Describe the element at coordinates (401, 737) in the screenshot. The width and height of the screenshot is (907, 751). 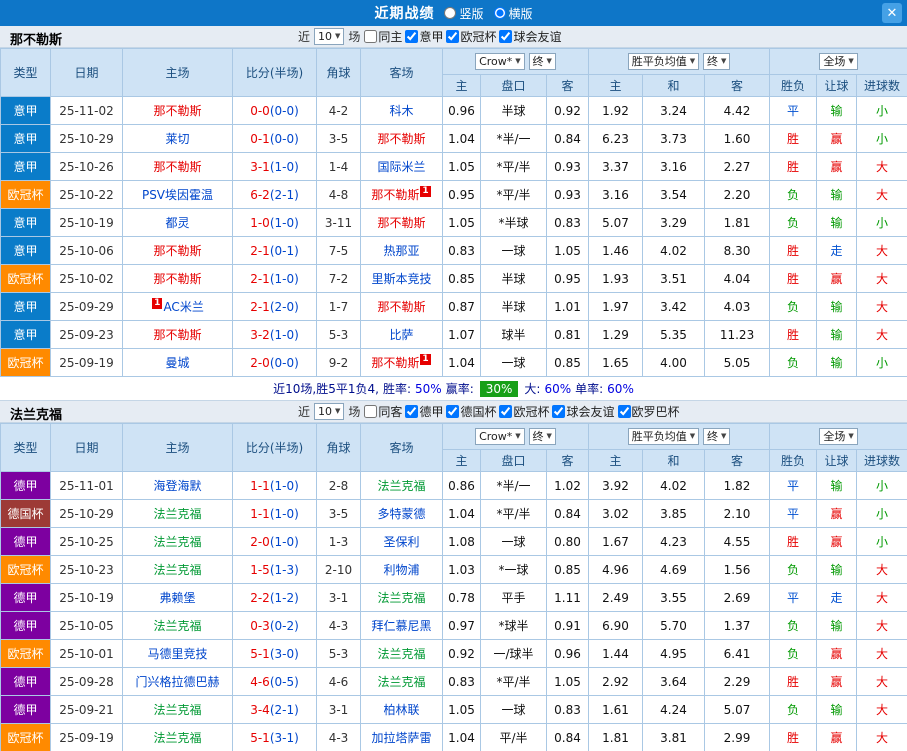
I see `away-team-link: 加拉塔萨雷` at that location.